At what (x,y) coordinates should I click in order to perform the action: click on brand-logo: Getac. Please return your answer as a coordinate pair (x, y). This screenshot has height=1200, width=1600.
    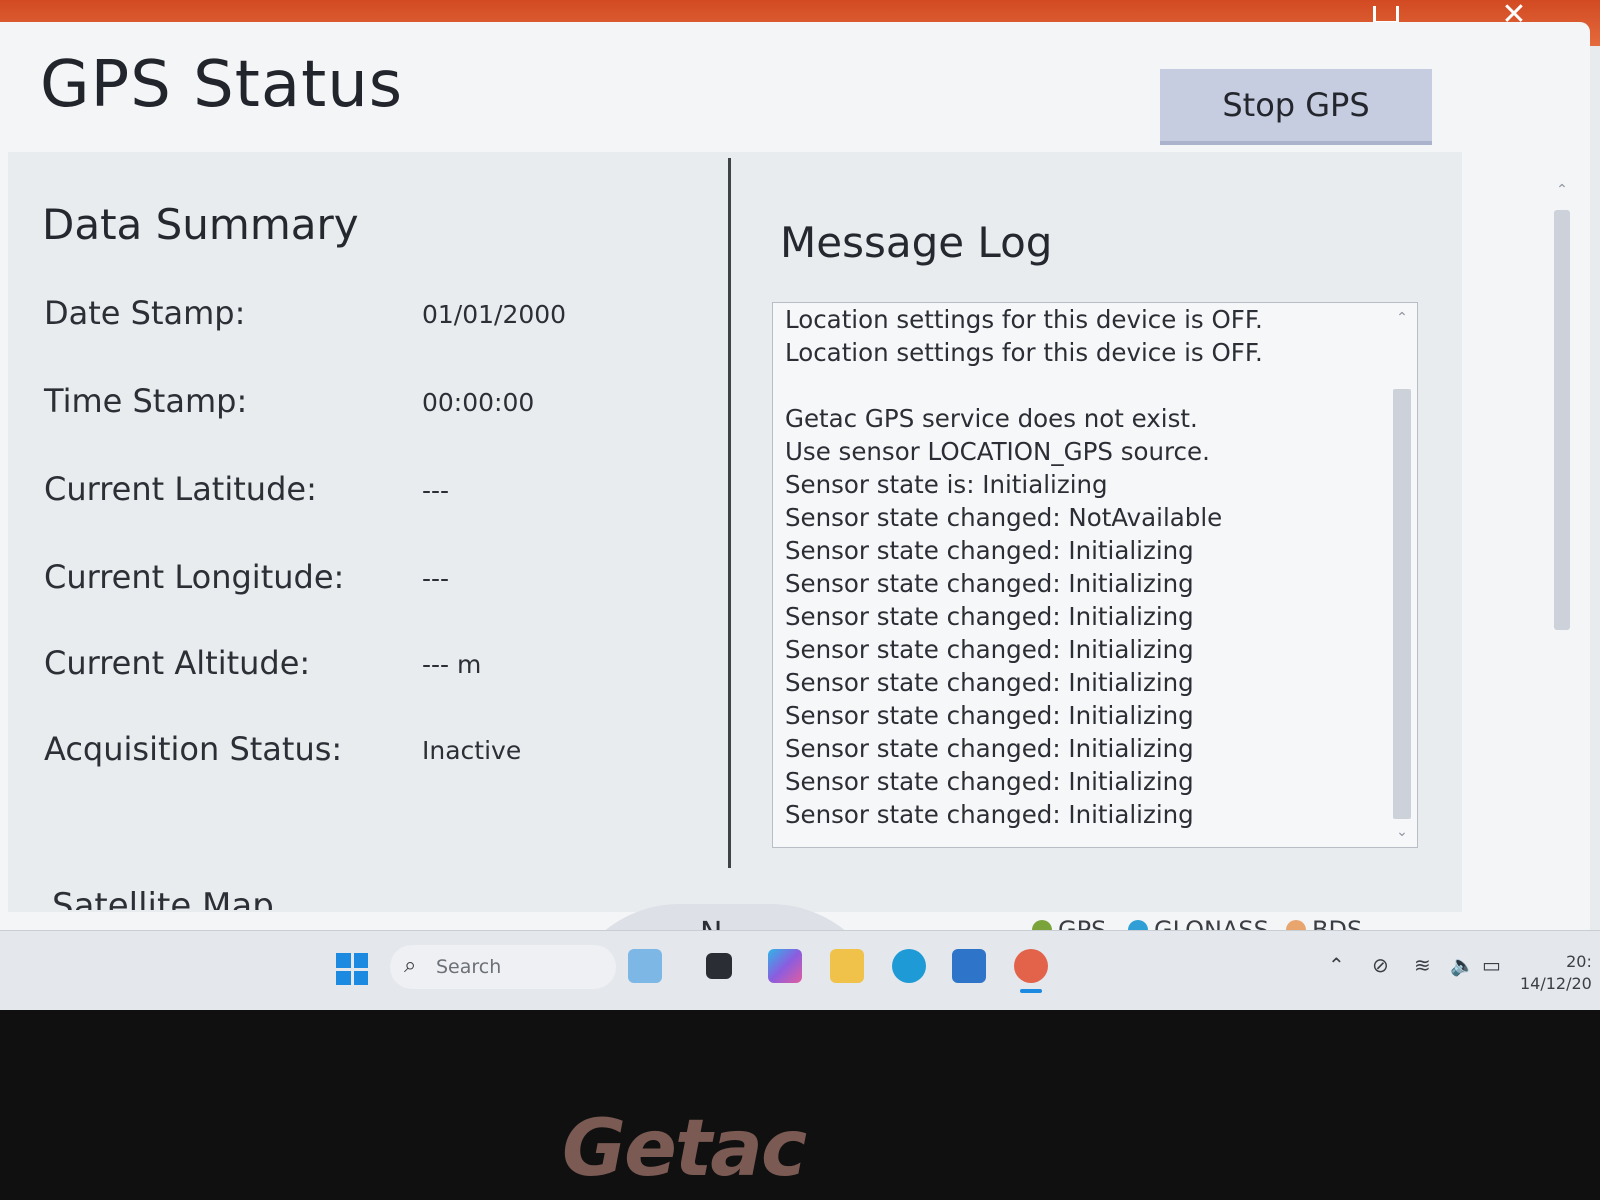
    Looking at the image, I should click on (684, 1149).